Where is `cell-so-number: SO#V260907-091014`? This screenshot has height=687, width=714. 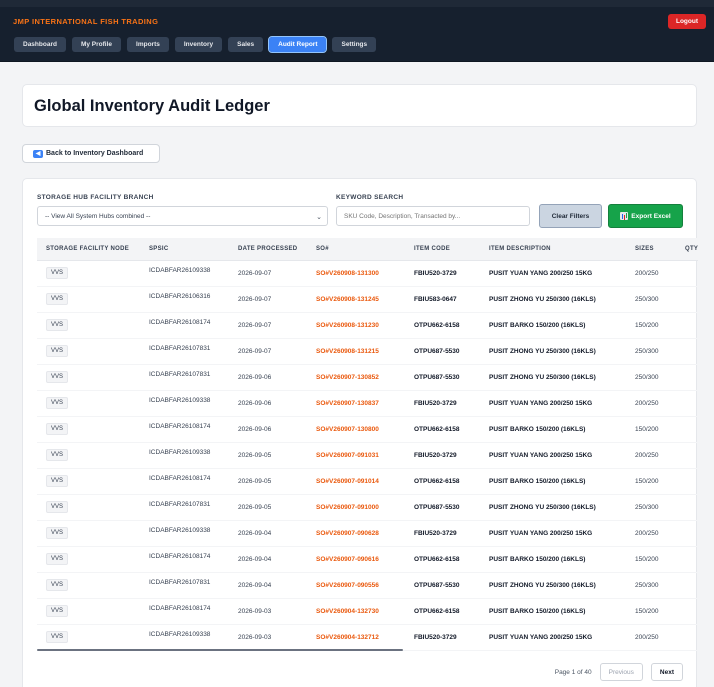 cell-so-number: SO#V260907-091014 is located at coordinates (356, 481).